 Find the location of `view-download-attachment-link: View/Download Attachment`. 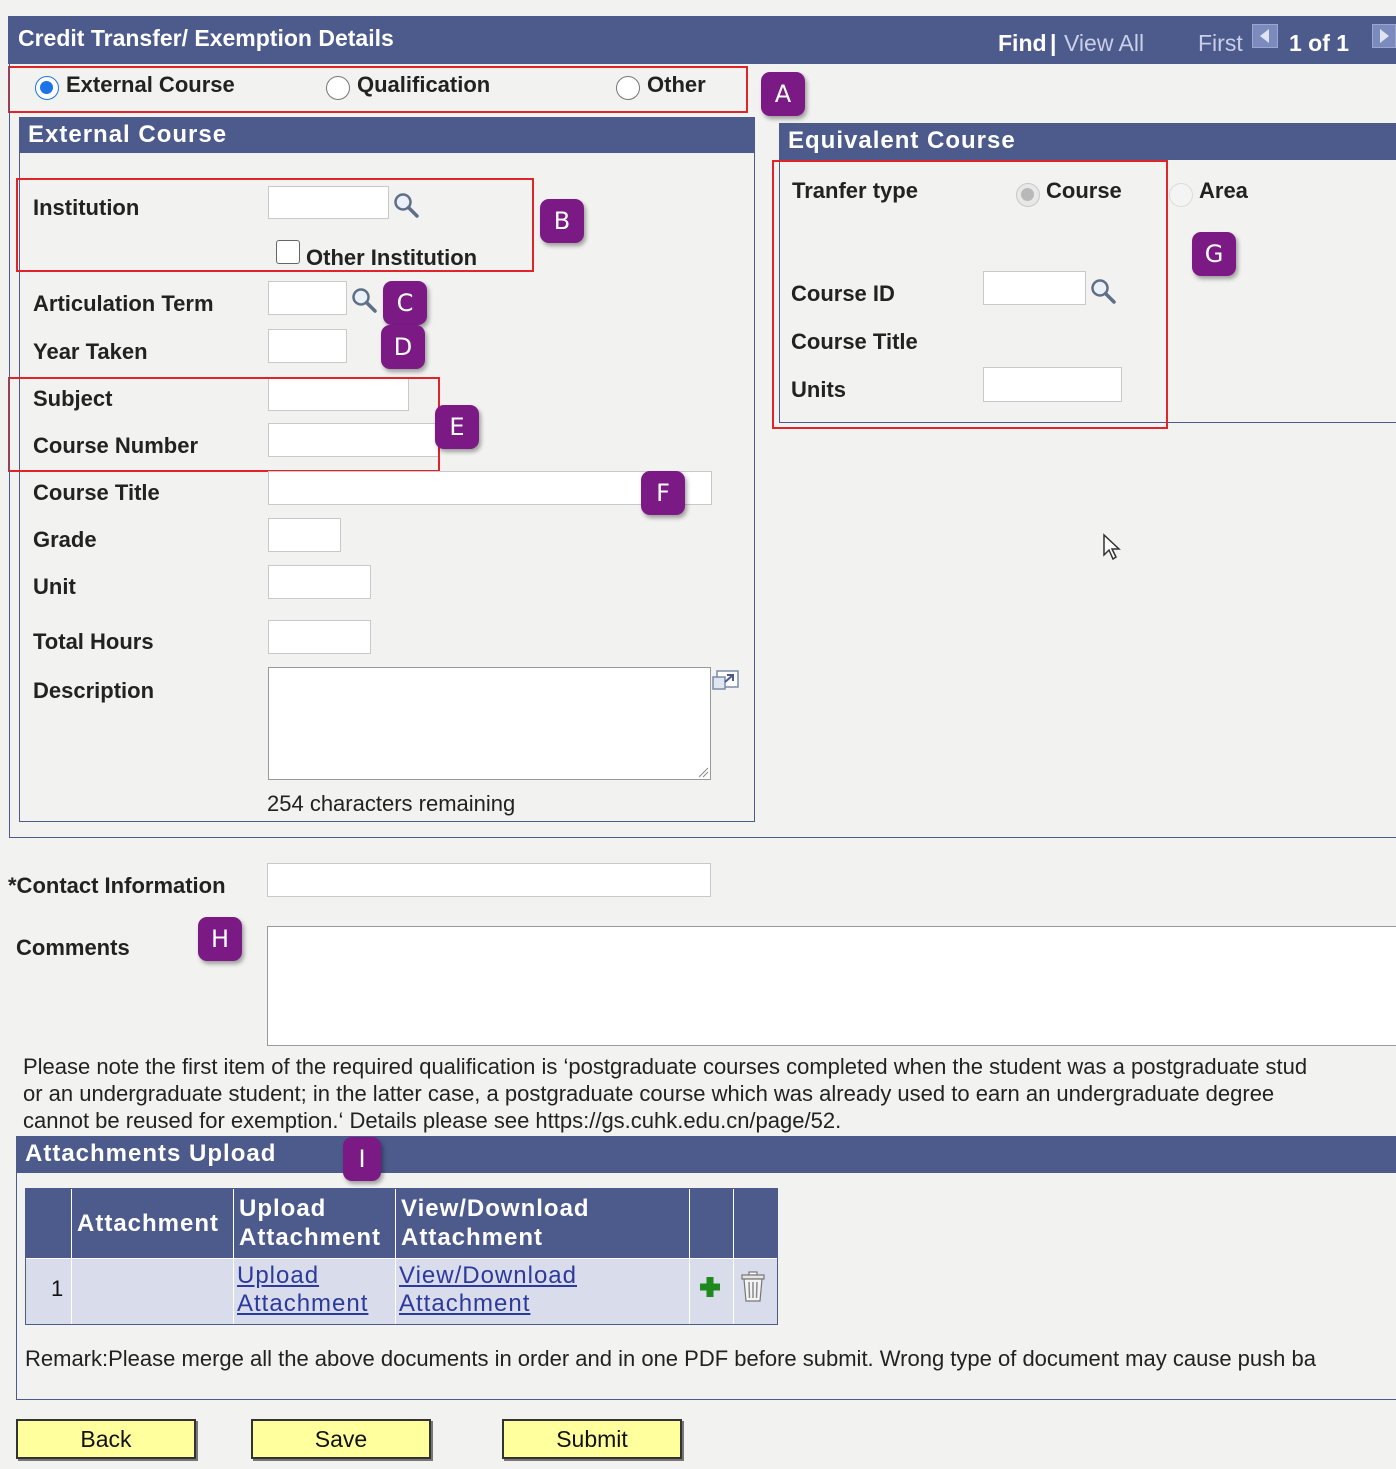

view-download-attachment-link: View/Download Attachment is located at coordinates (488, 1290).